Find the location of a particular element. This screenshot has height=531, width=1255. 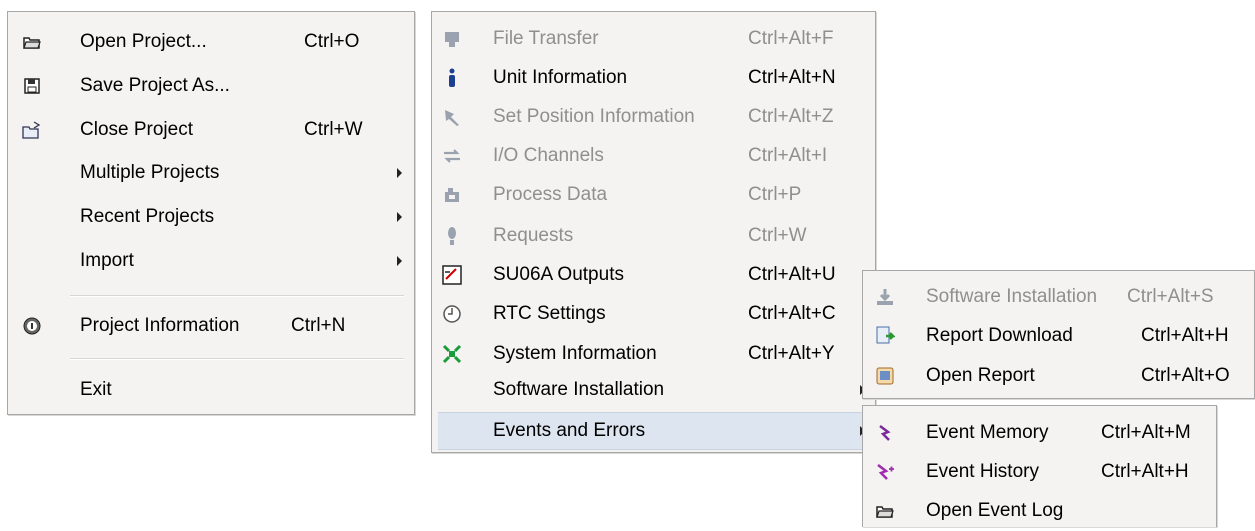

clock-icon is located at coordinates (452, 314).